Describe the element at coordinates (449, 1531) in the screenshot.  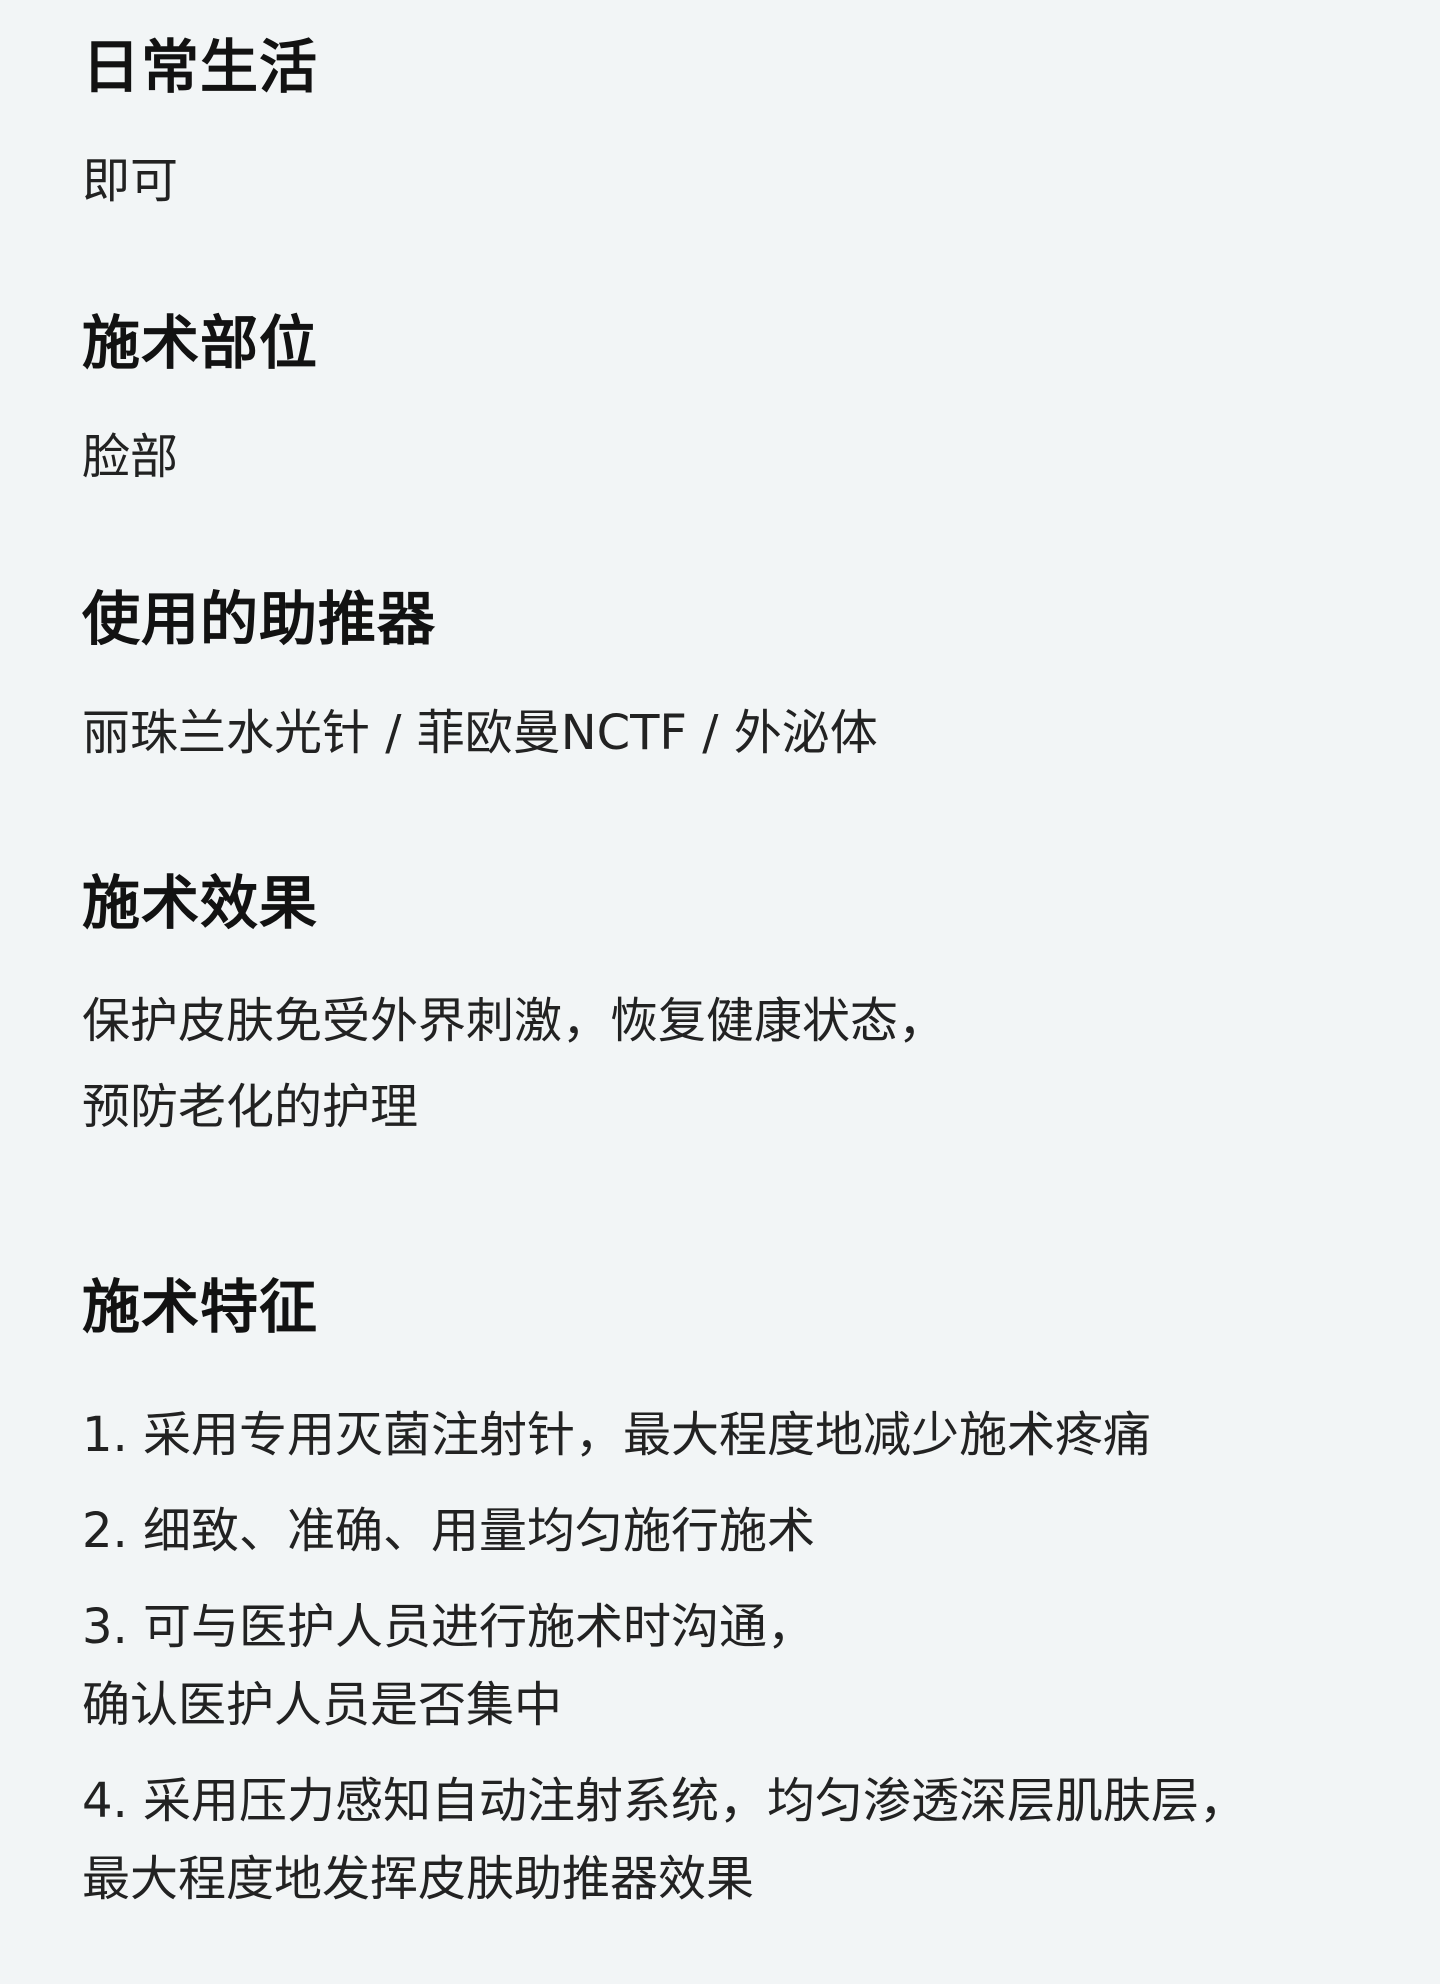
I see `feature-line: 2. 细致、准确、用量均匀施行施术` at that location.